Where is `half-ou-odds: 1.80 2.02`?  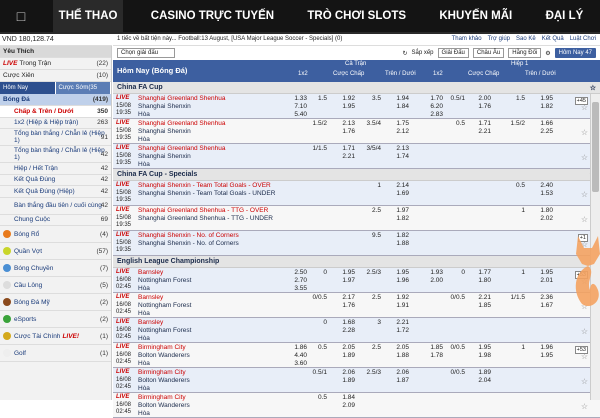
half-ou-odds: 1.80 2.02 is located at coordinates (543, 215).